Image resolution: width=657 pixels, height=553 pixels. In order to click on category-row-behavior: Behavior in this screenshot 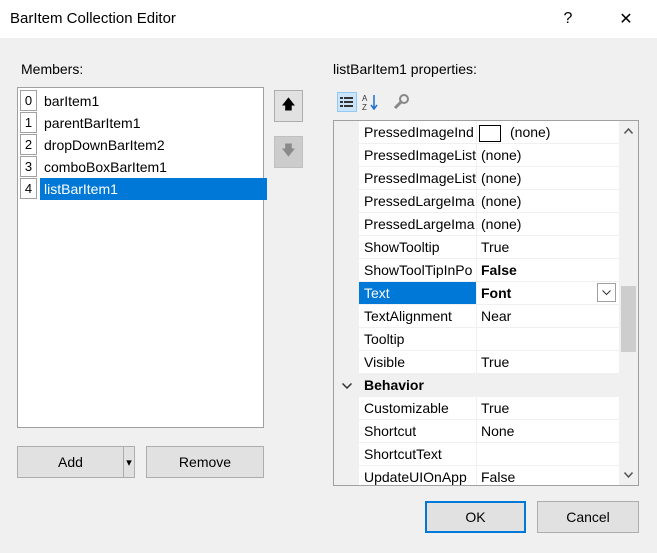, I will do `click(476, 385)`.